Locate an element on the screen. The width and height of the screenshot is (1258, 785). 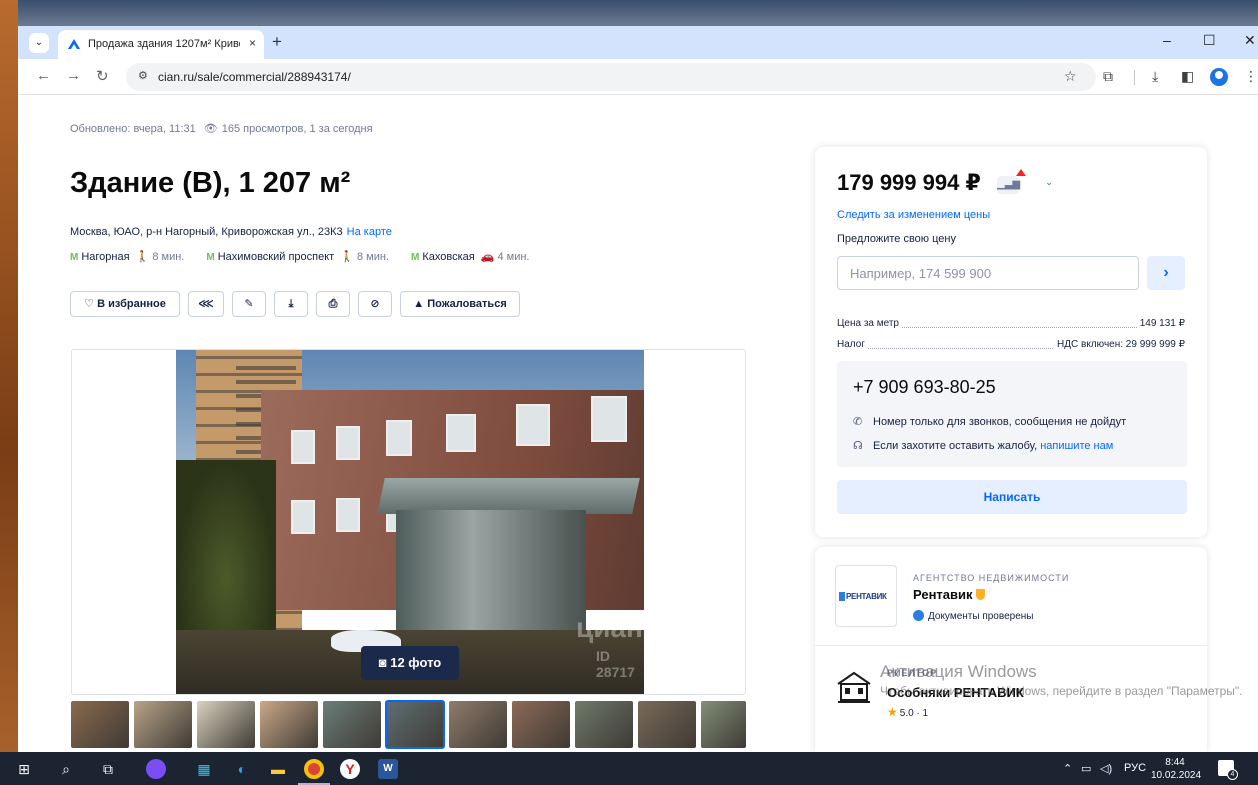
agency-logo-text: РЕНТАВИК is located at coordinates (866, 596).